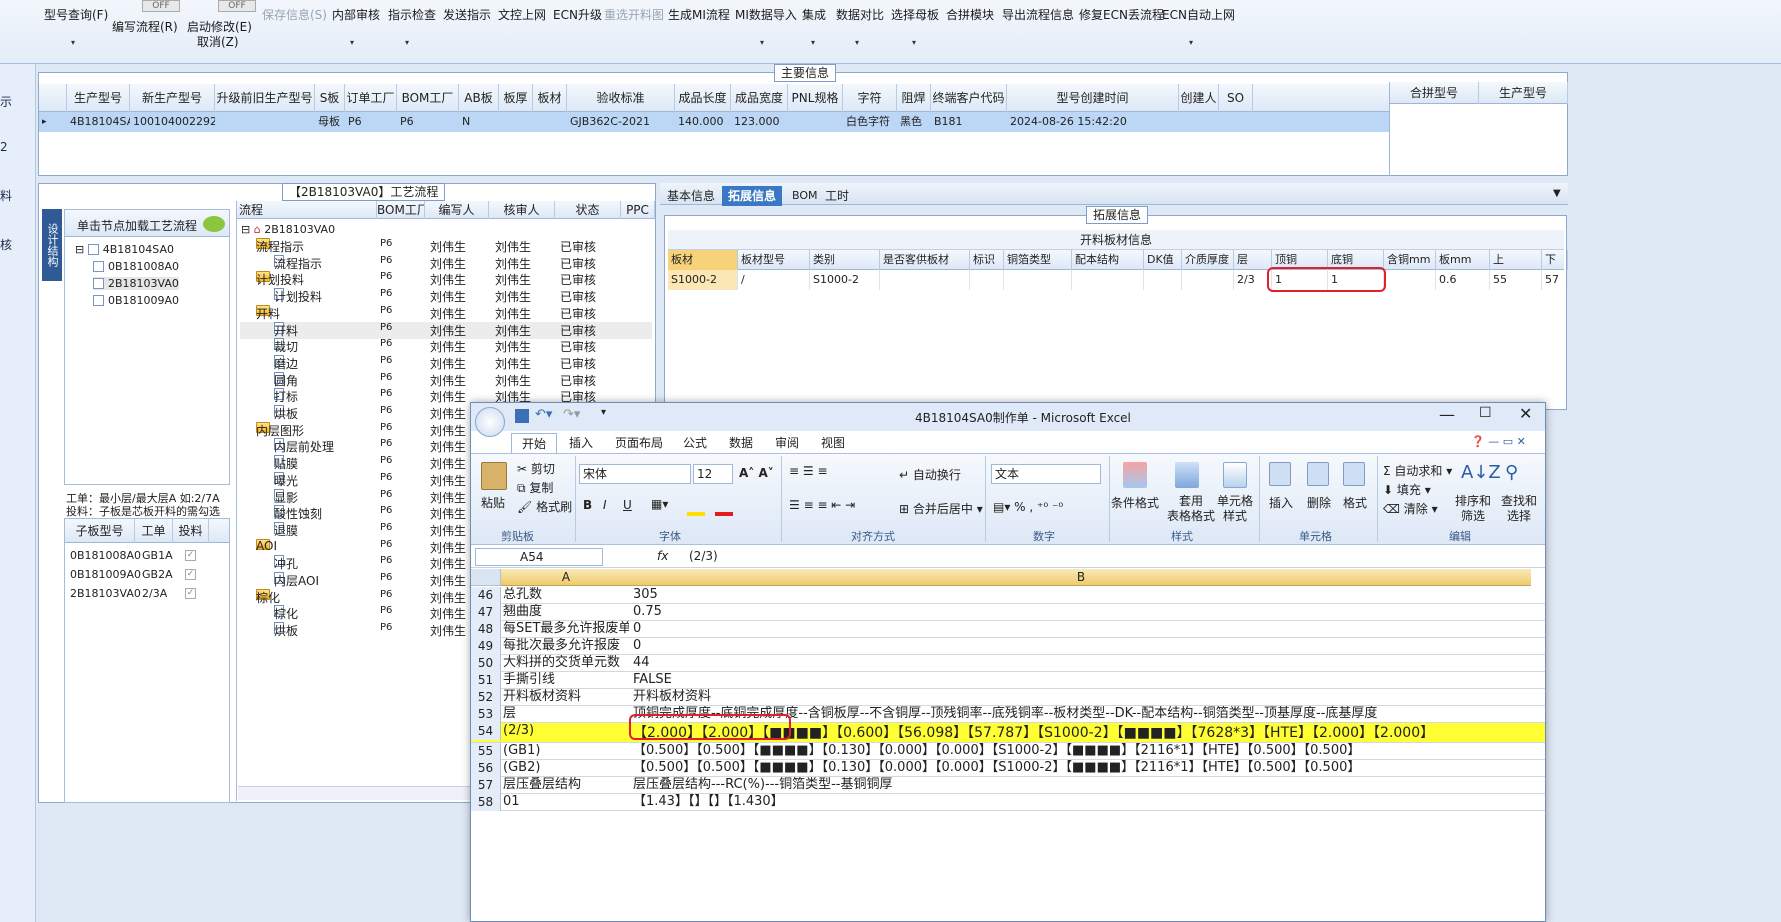 The height and width of the screenshot is (922, 1781). I want to click on sheet-row: 57 层压叠层结构 层压叠层结构---RC(%)---铜箔类型--基铜铜厚, so click(1008, 785).